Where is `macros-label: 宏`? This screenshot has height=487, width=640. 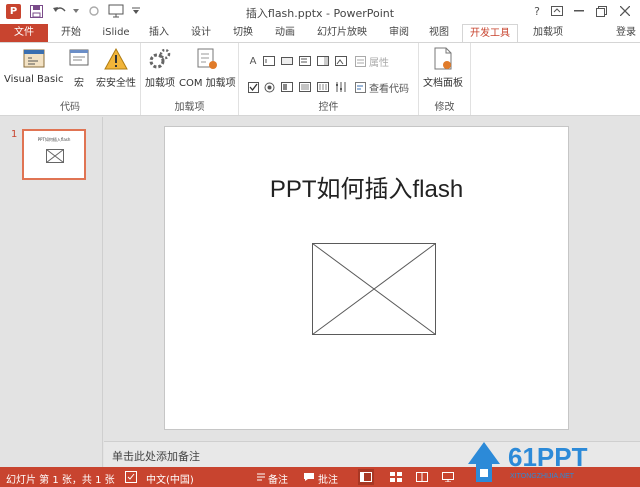 macros-label: 宏 is located at coordinates (79, 83).